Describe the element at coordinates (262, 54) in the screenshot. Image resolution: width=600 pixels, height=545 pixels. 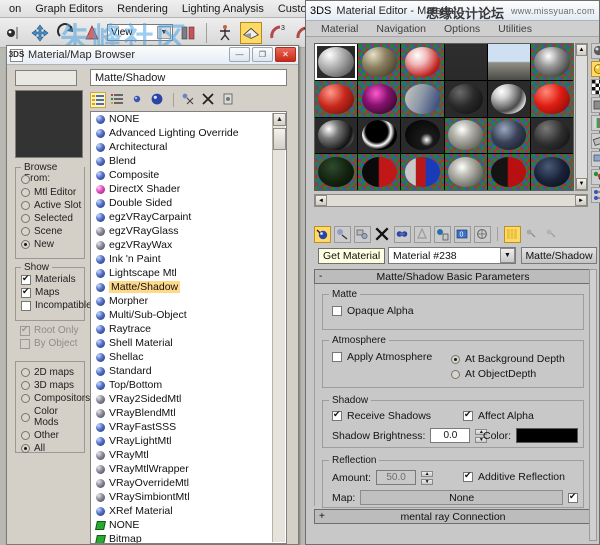
I see `browser-window-controls: — ❐ ✕` at that location.